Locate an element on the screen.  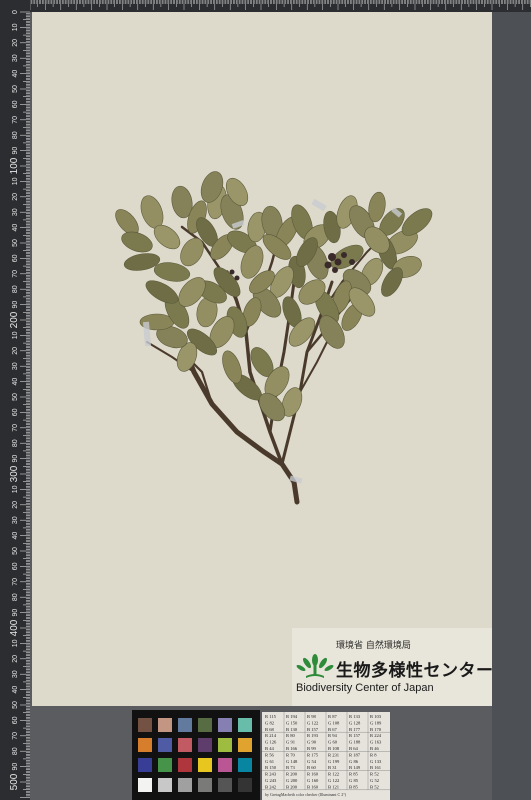
color-value-cell: G 160 is located at coordinates (313, 780).